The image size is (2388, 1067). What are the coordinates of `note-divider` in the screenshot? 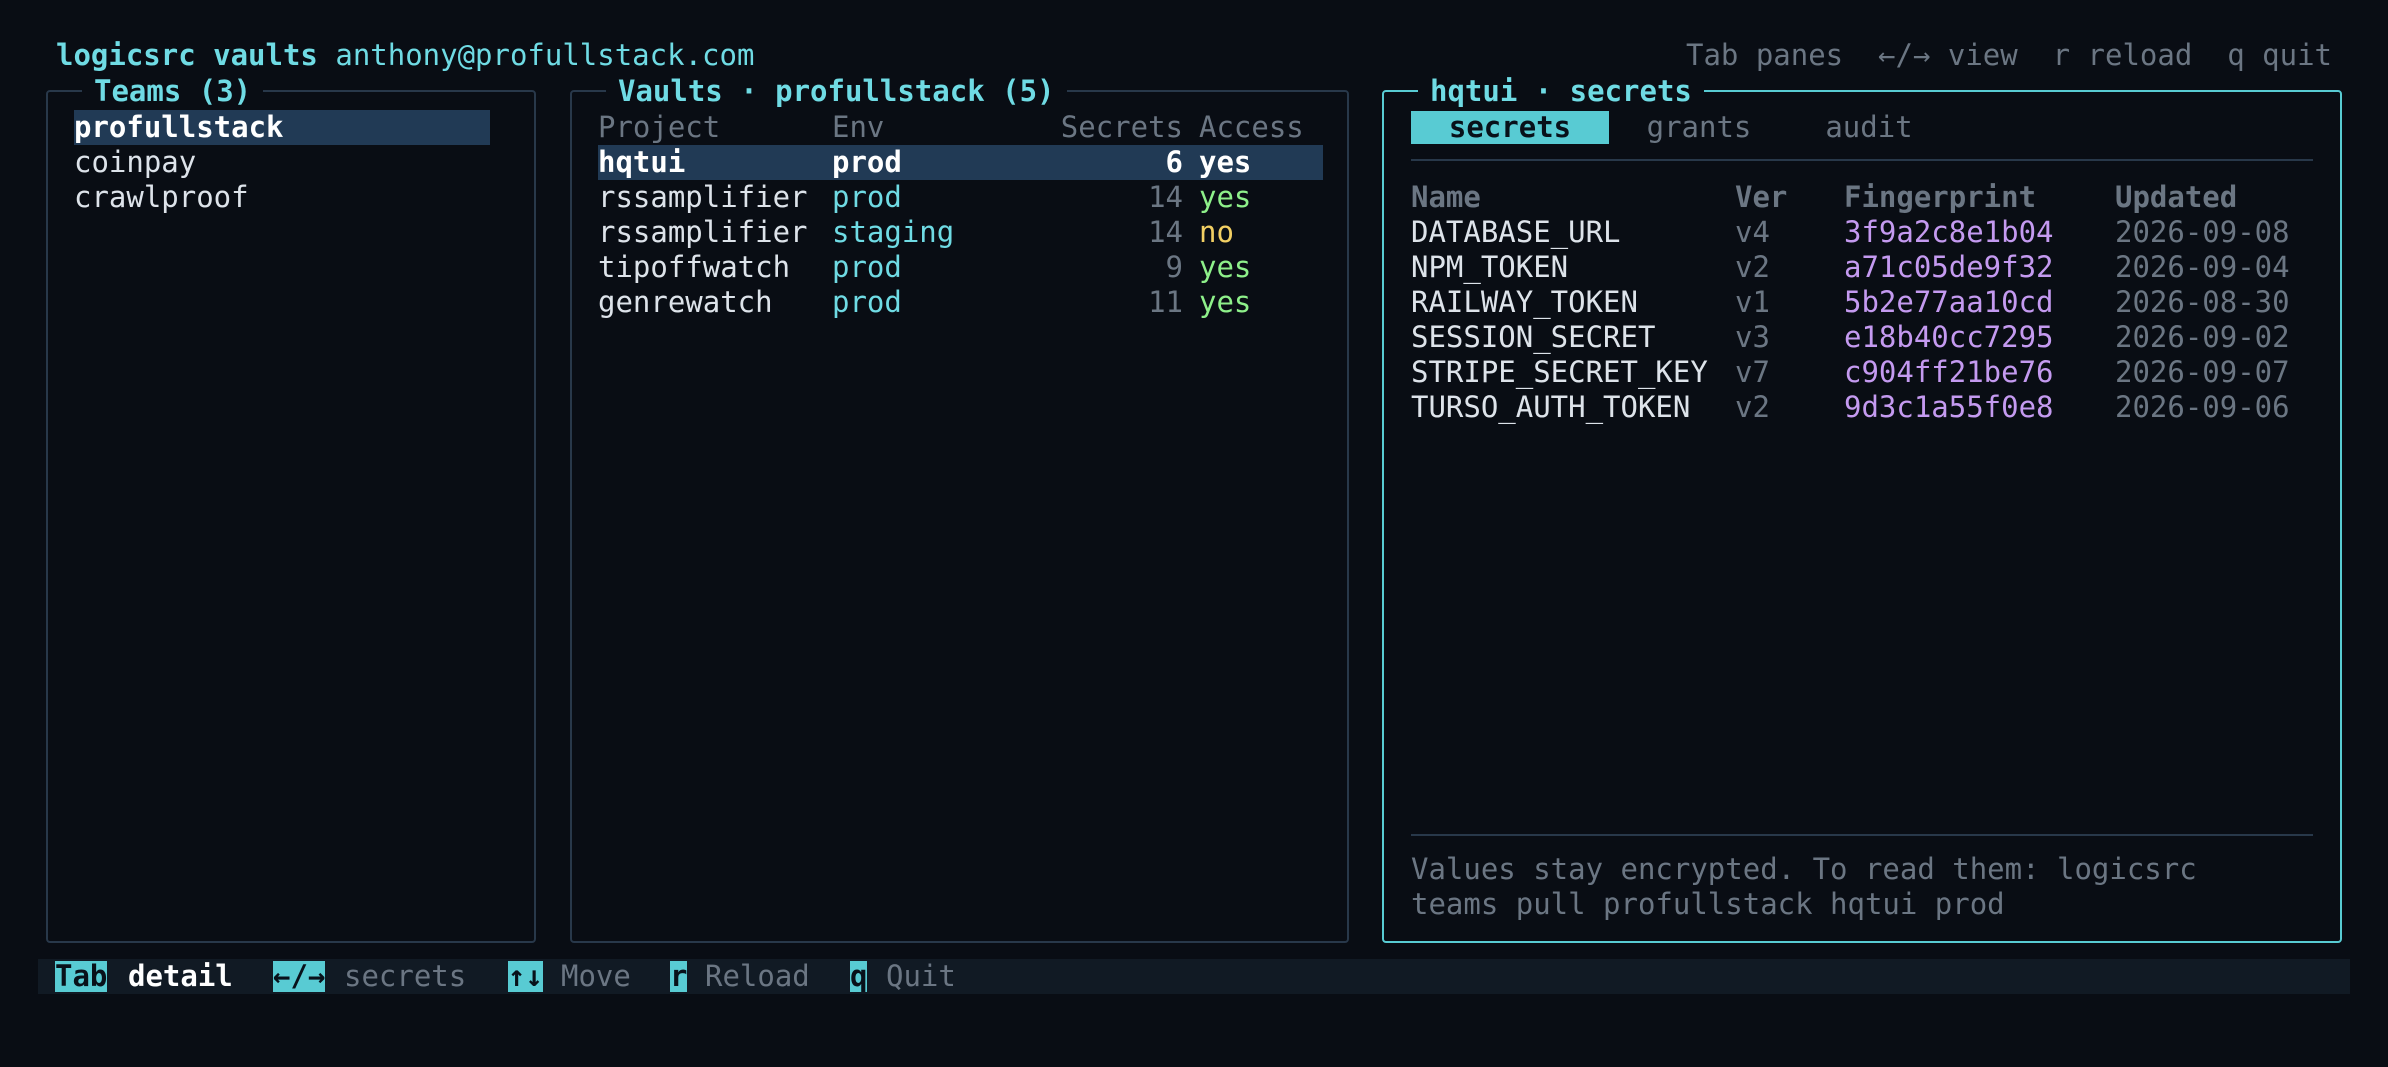 It's located at (1862, 835).